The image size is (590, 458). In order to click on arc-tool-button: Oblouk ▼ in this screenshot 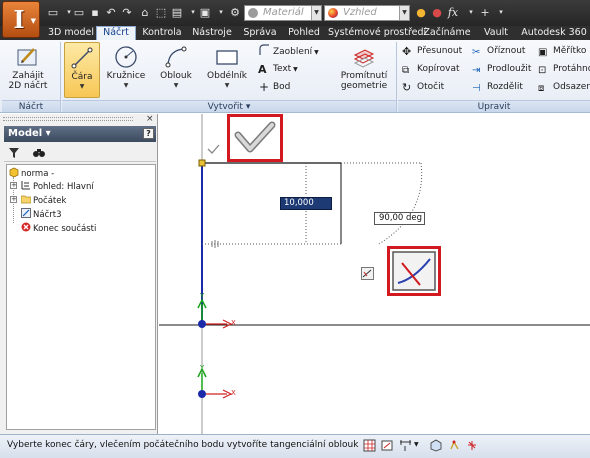, I will do `click(176, 70)`.